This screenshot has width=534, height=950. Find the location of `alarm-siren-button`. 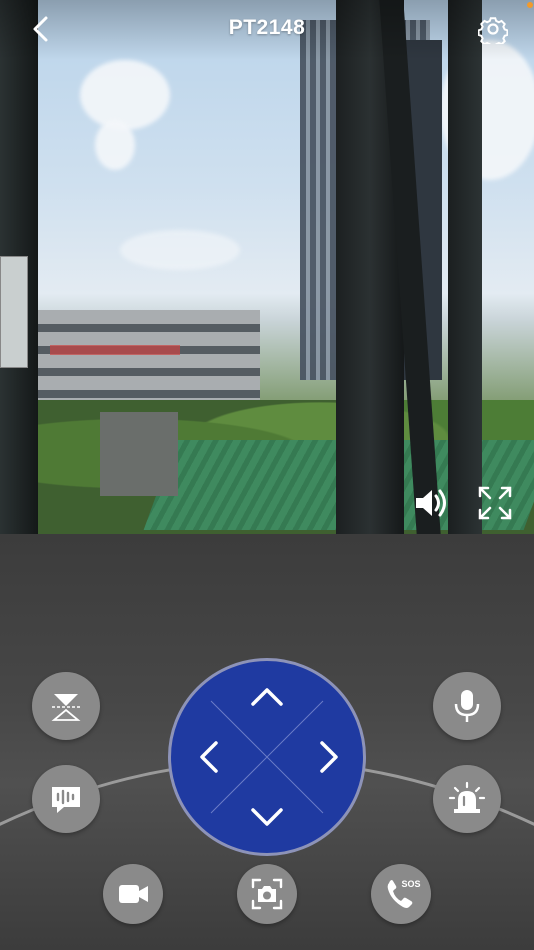

alarm-siren-button is located at coordinates (467, 799).